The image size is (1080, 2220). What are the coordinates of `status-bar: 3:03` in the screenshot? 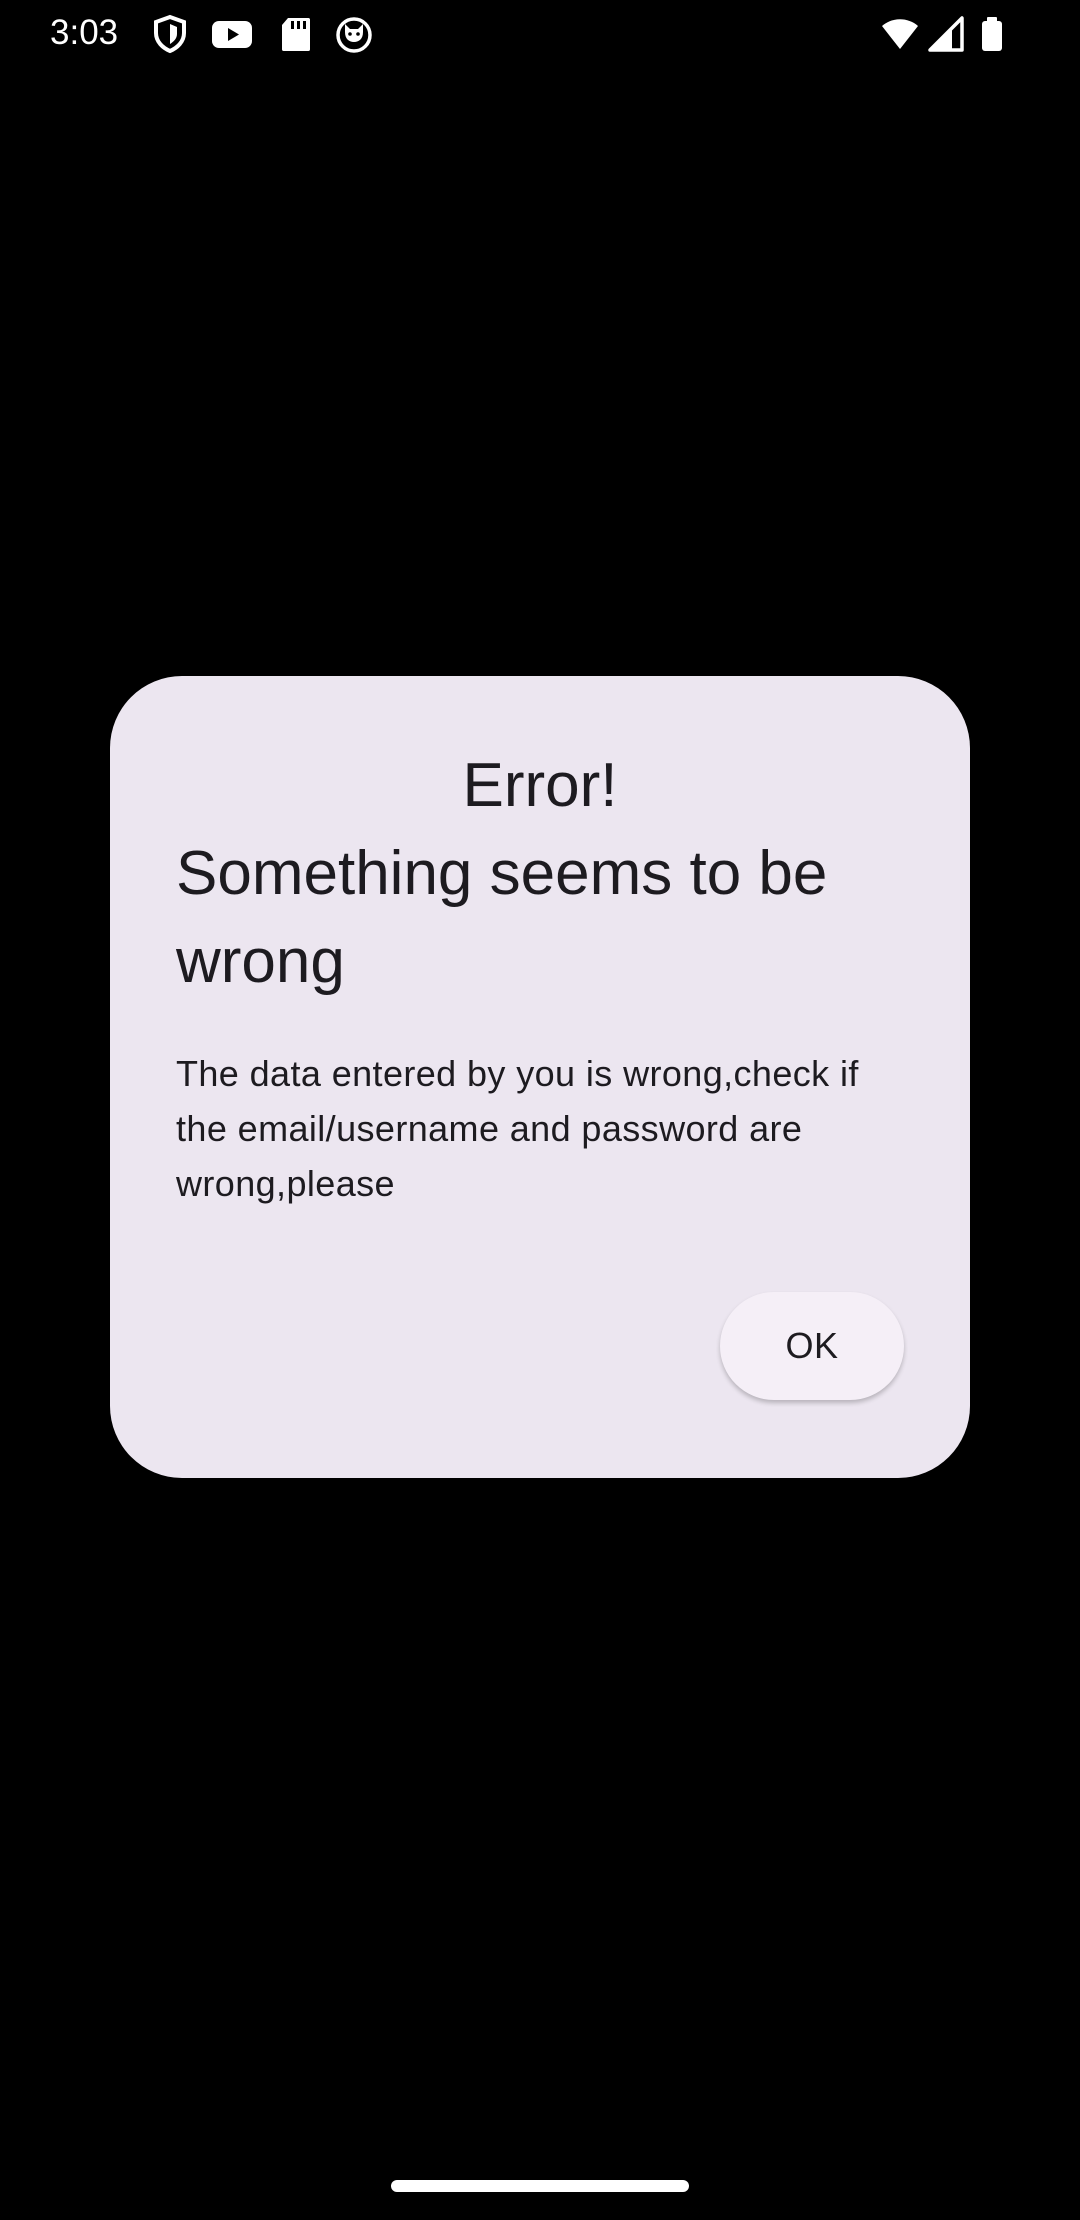 It's located at (540, 33).